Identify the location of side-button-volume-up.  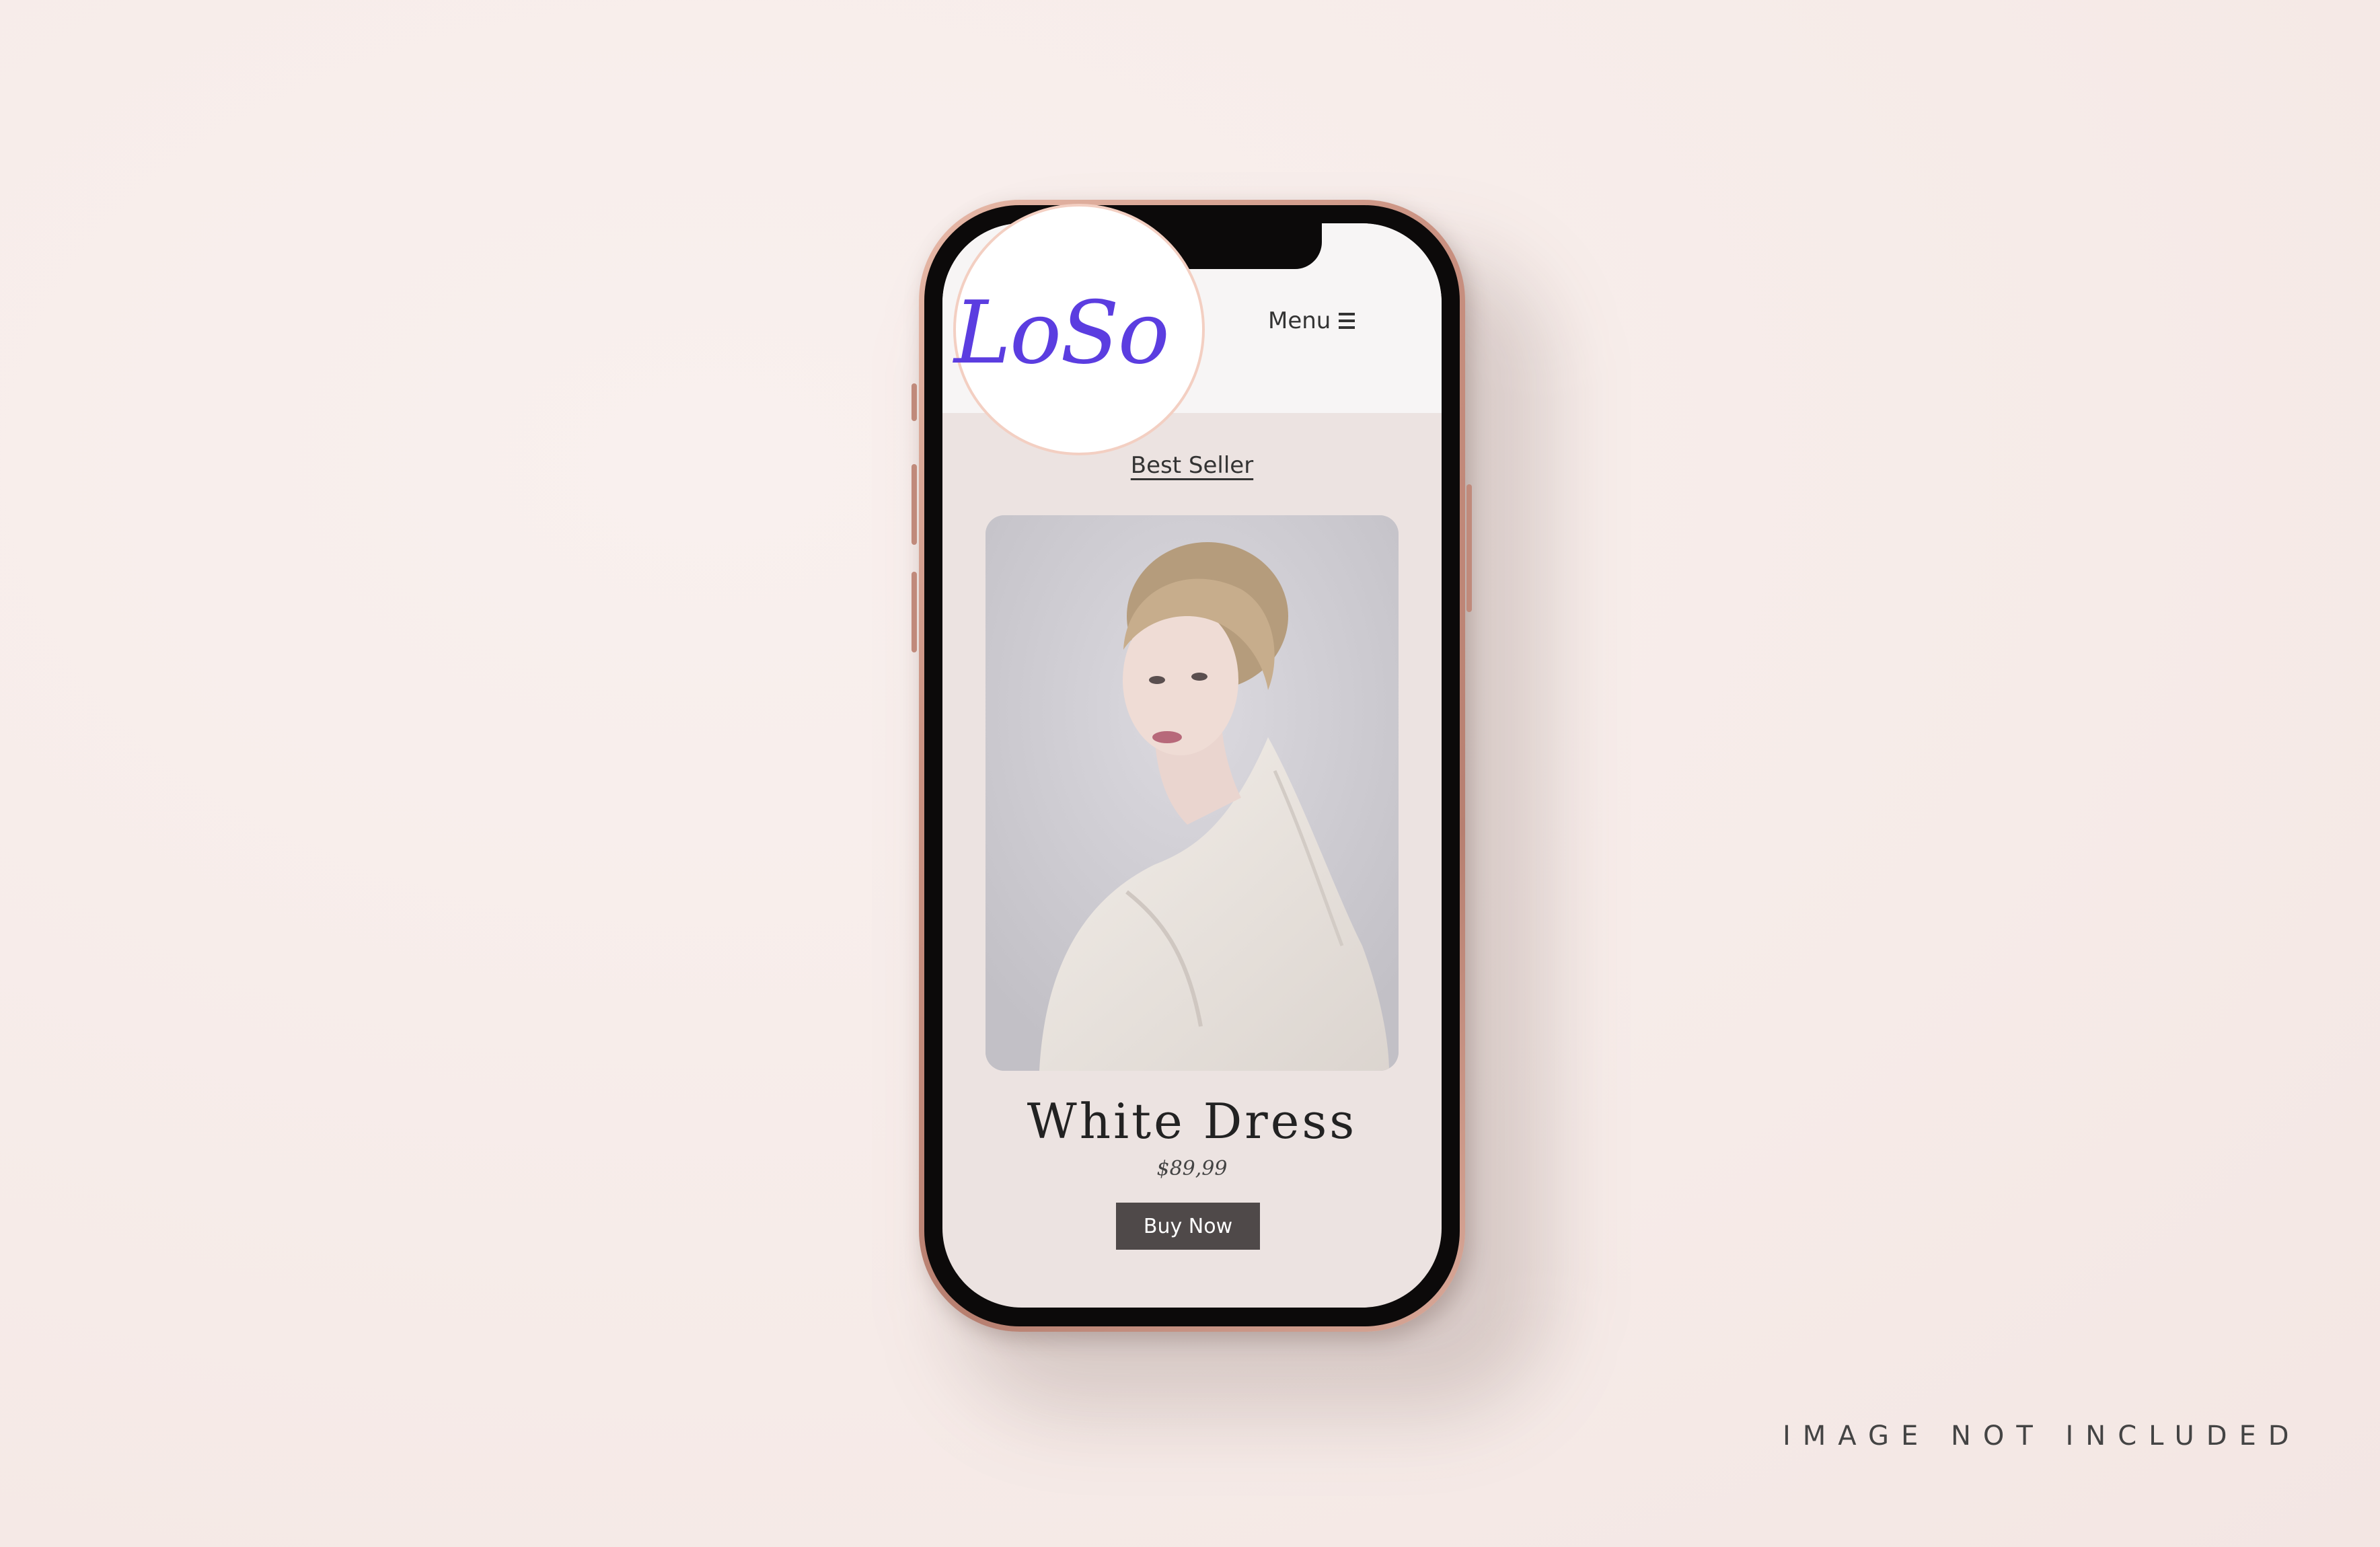
(914, 505).